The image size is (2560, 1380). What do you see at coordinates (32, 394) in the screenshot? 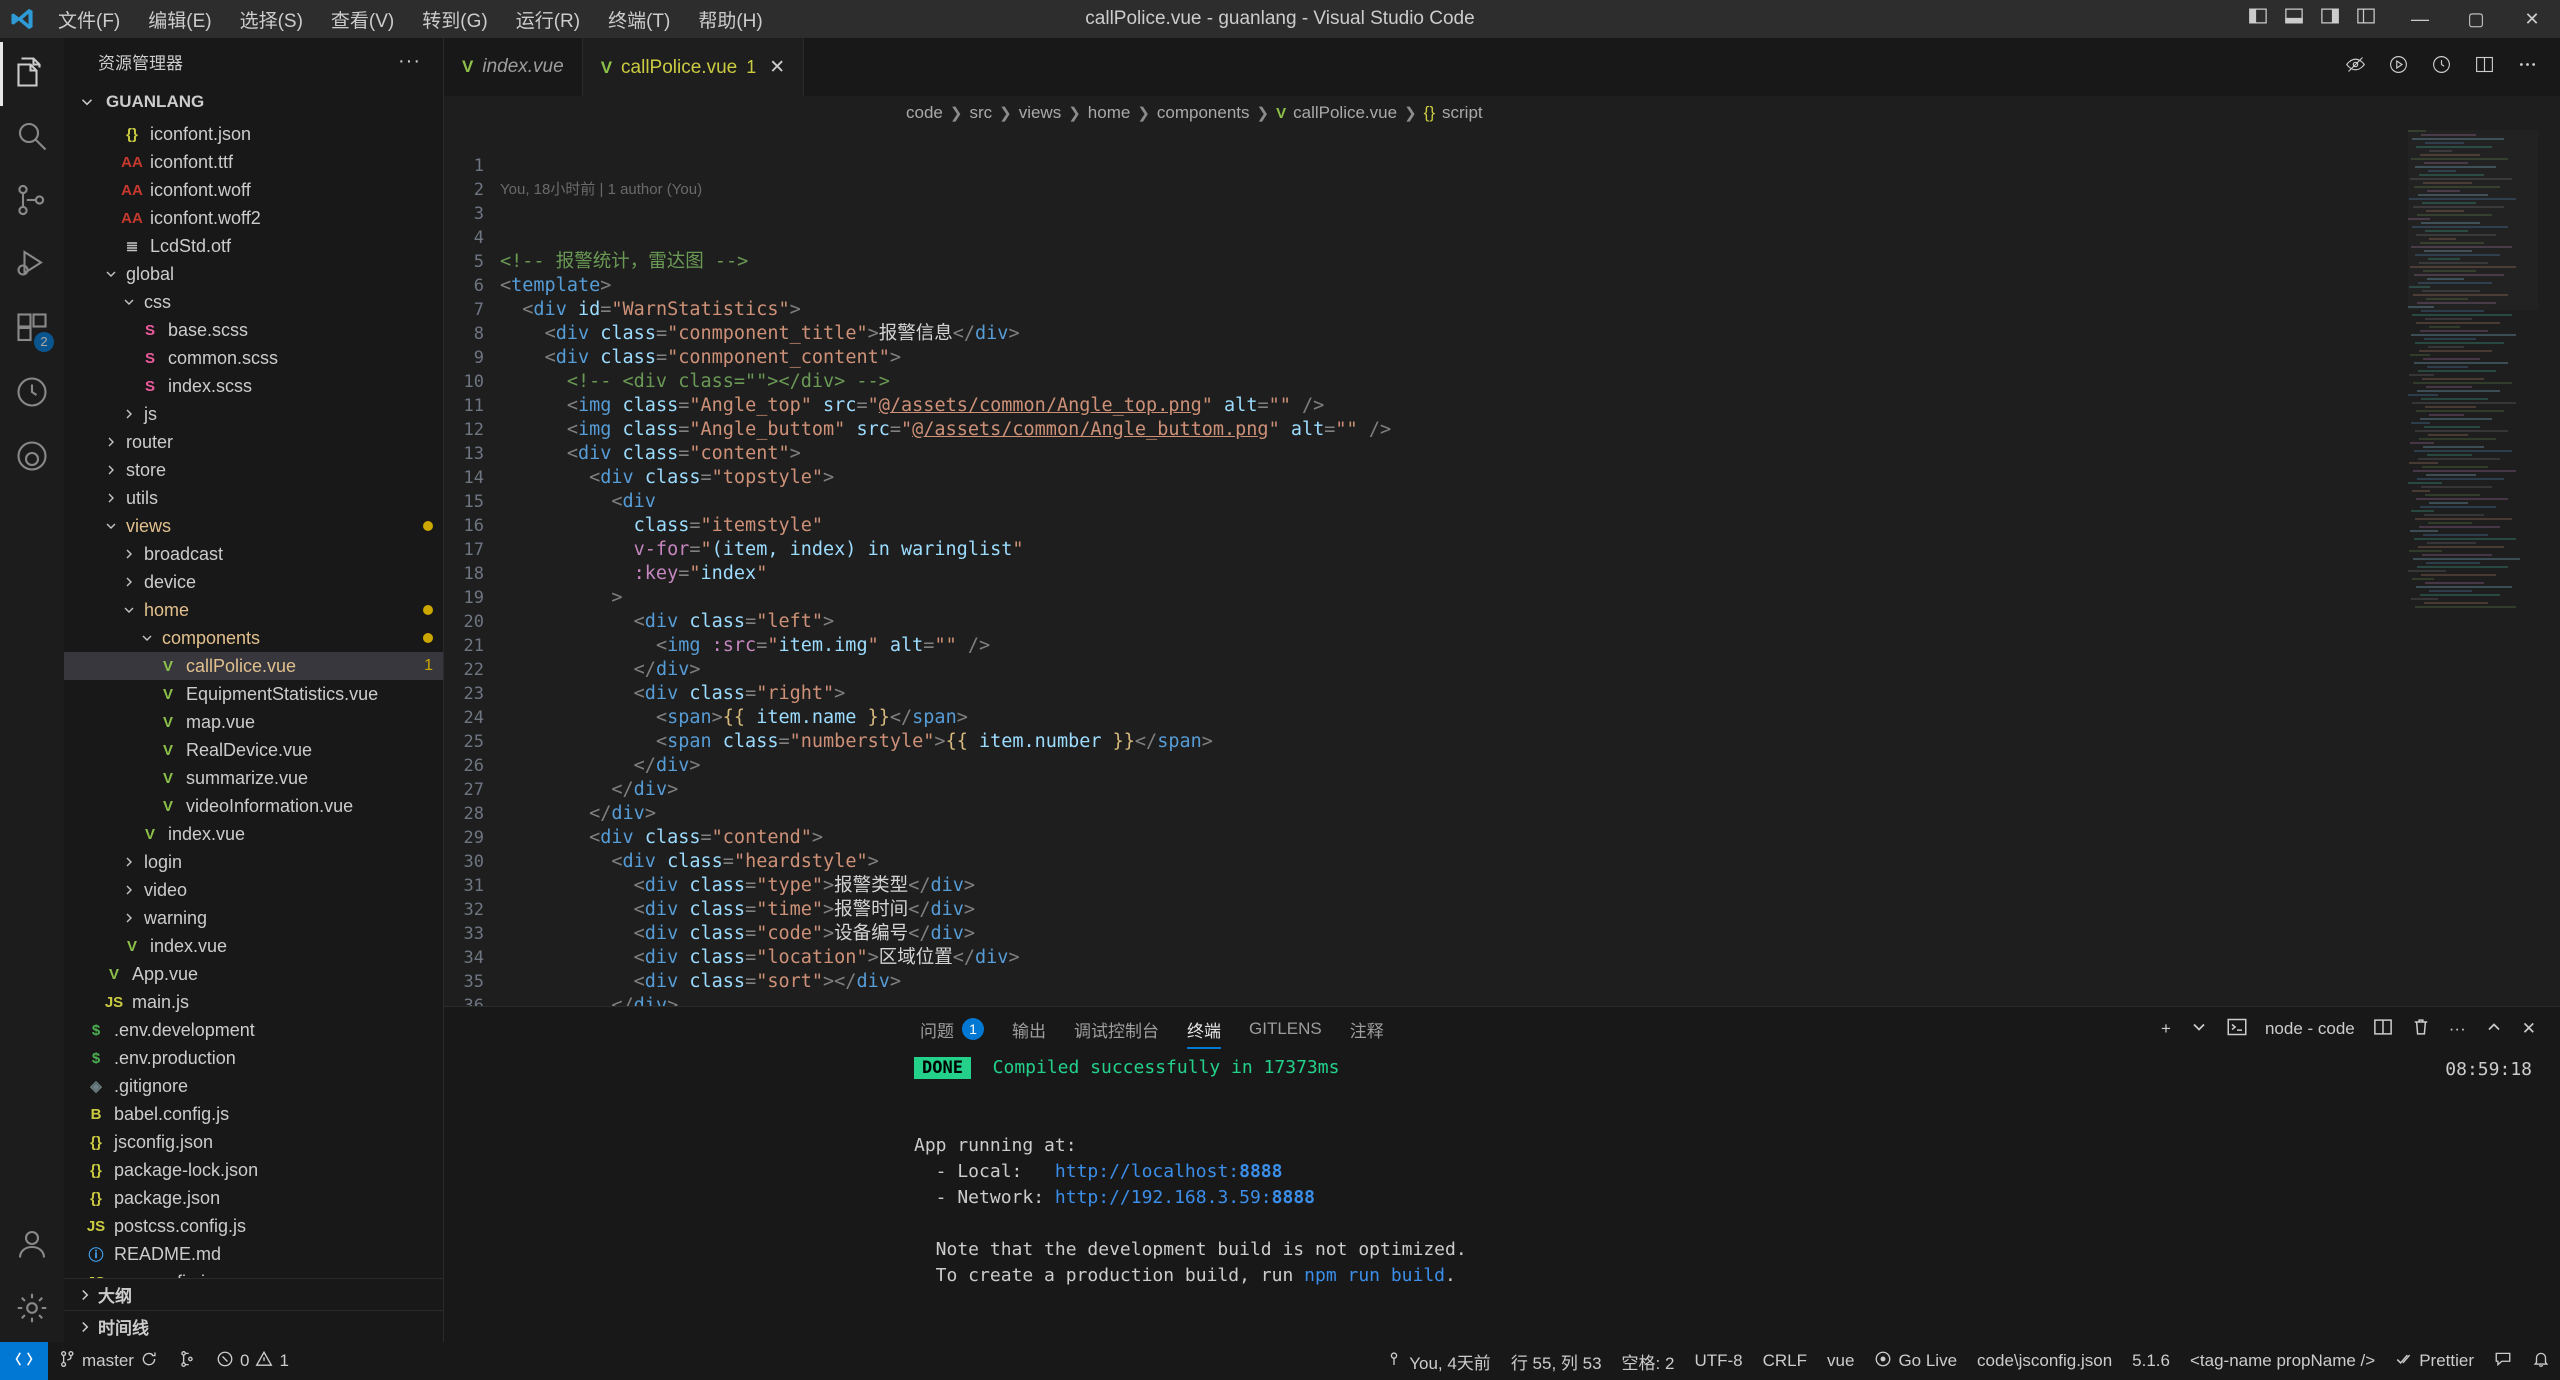
I see `activity-gitlens` at bounding box center [32, 394].